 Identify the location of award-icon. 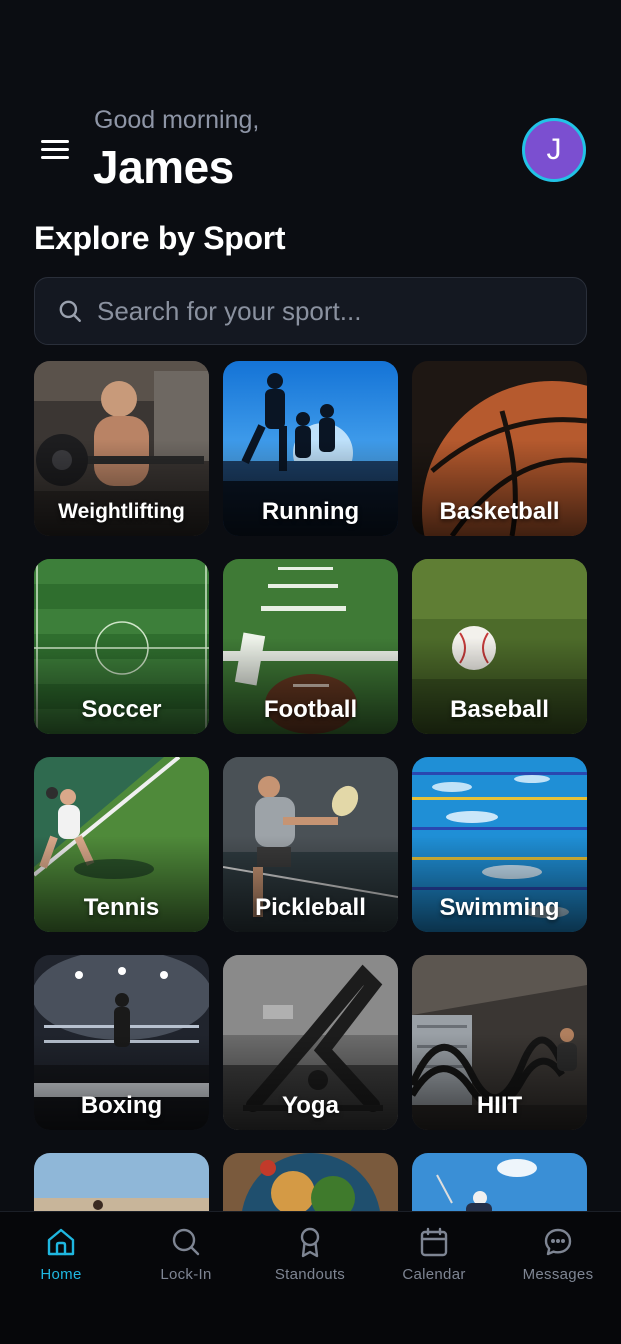
(310, 1242).